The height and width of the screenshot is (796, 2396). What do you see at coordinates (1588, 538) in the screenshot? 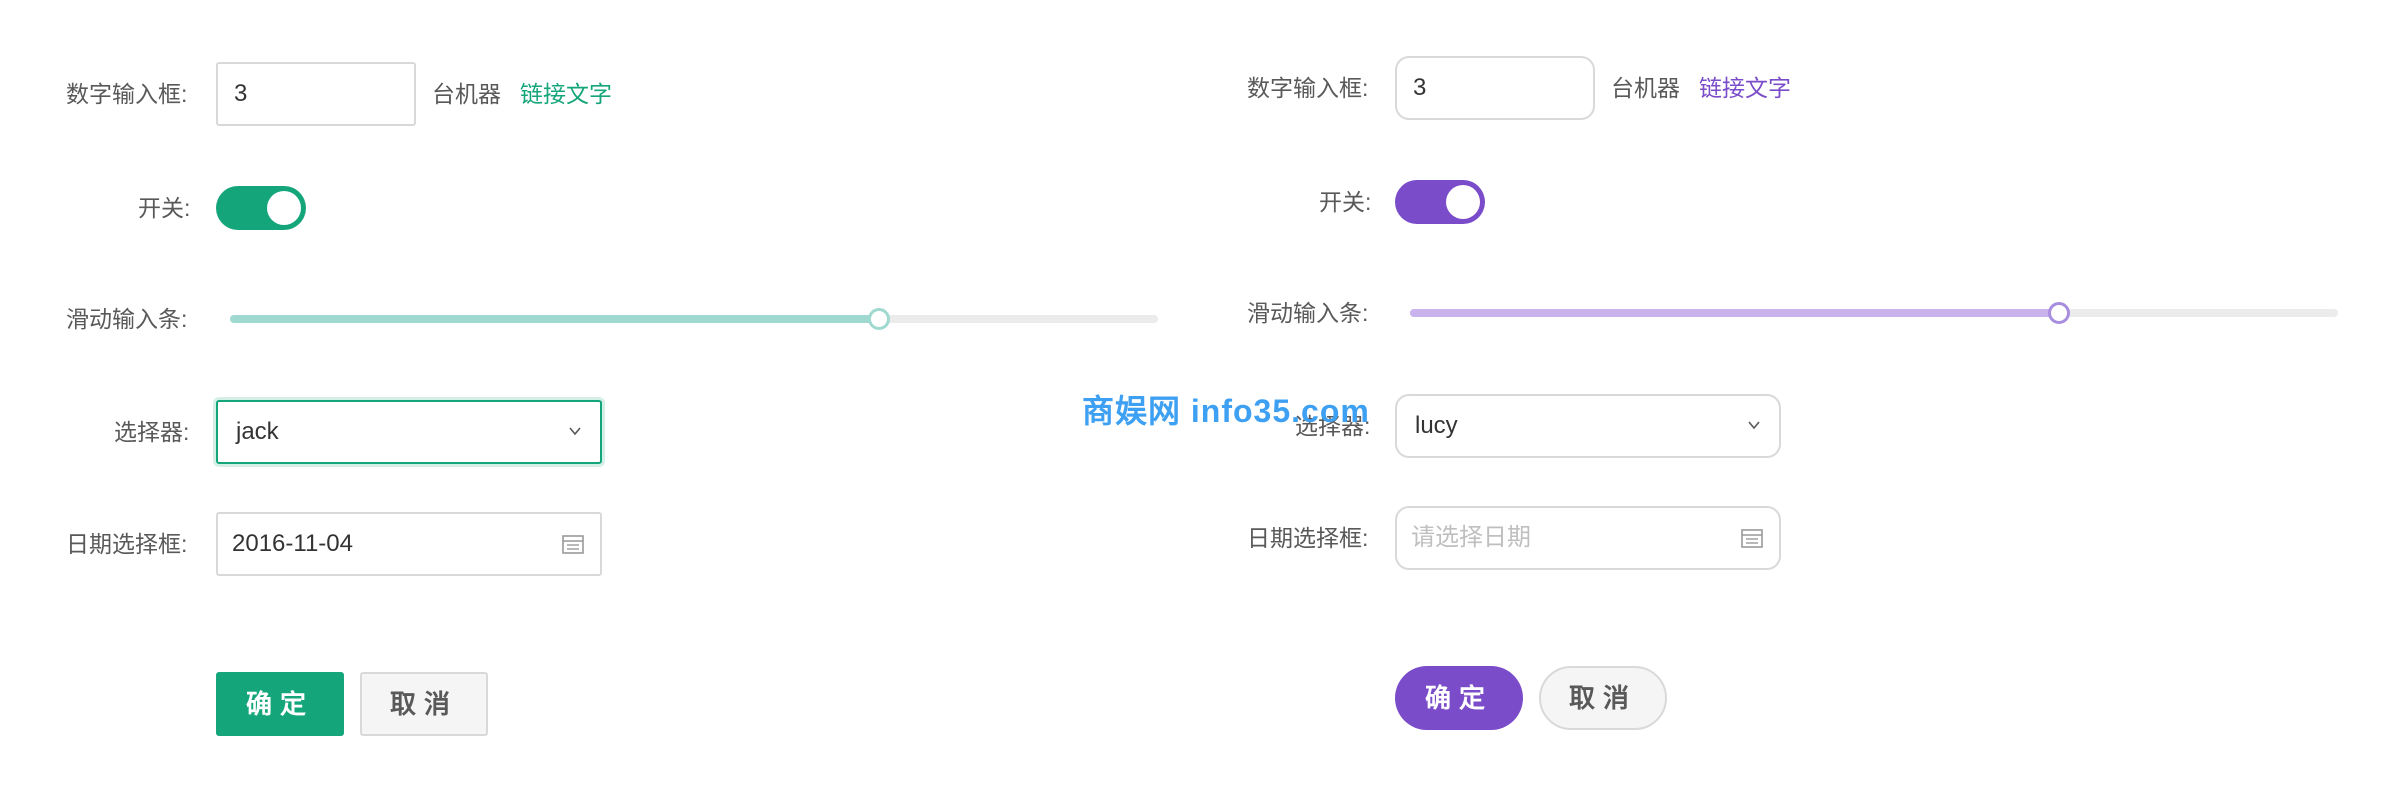
I see `date-picker: 请选择日期` at bounding box center [1588, 538].